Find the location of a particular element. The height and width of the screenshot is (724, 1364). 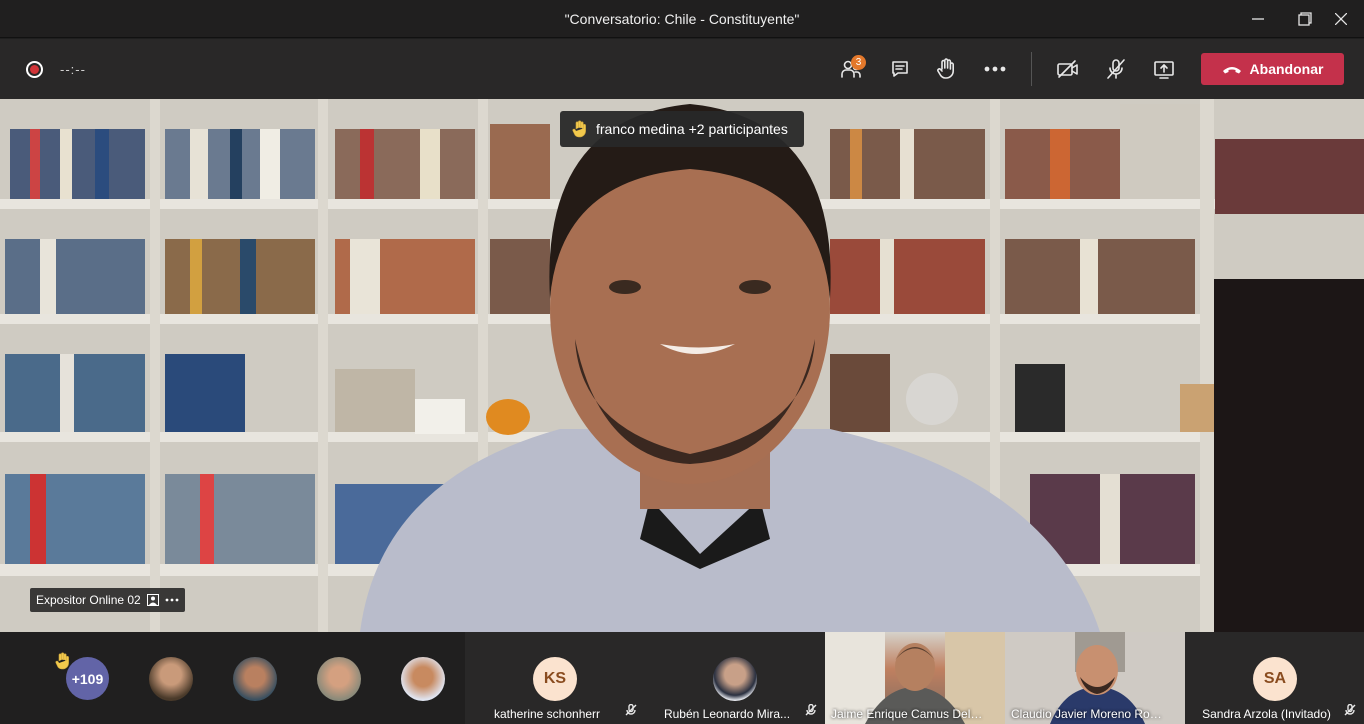

close-button is located at coordinates (1341, 19).